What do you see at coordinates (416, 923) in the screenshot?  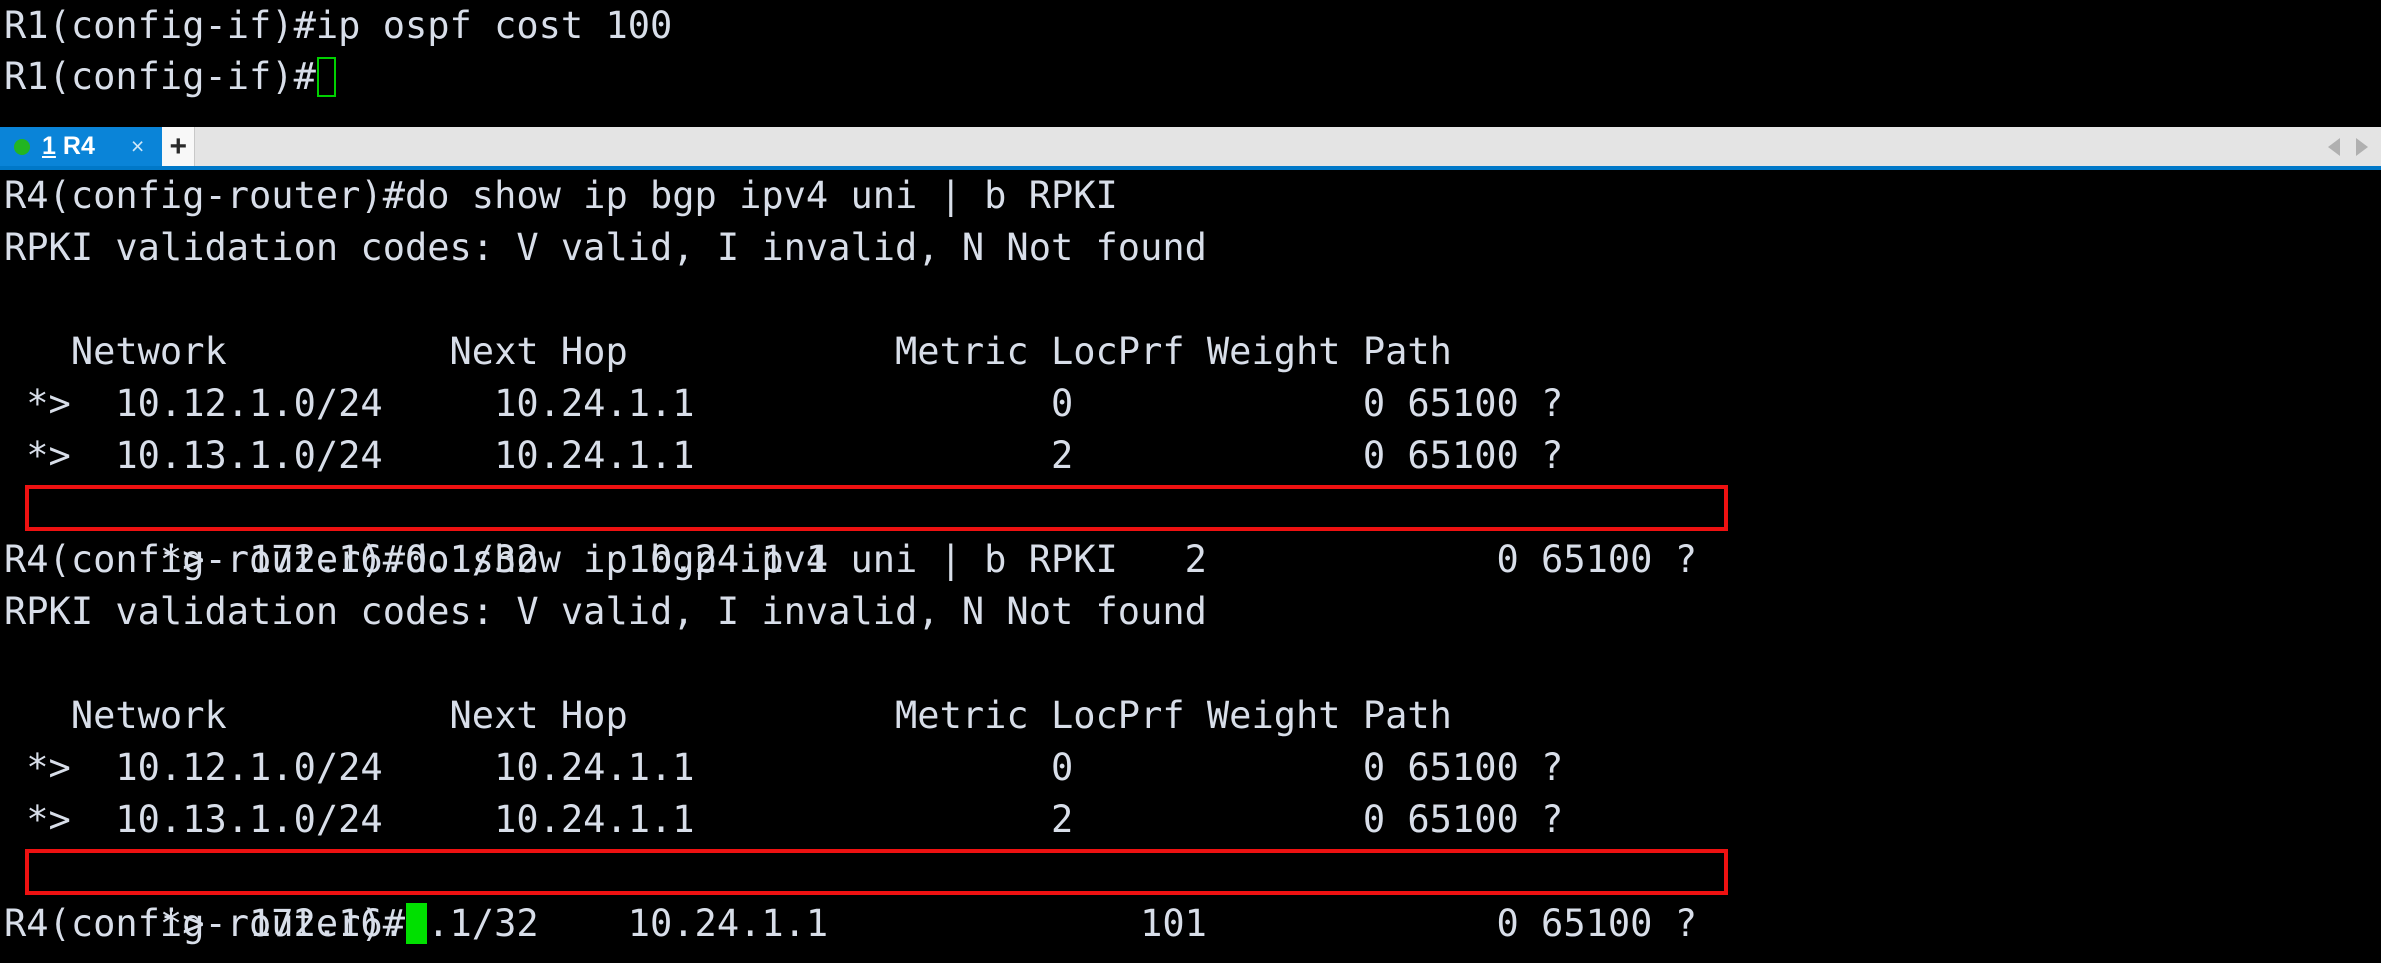 I see `active-cursor` at bounding box center [416, 923].